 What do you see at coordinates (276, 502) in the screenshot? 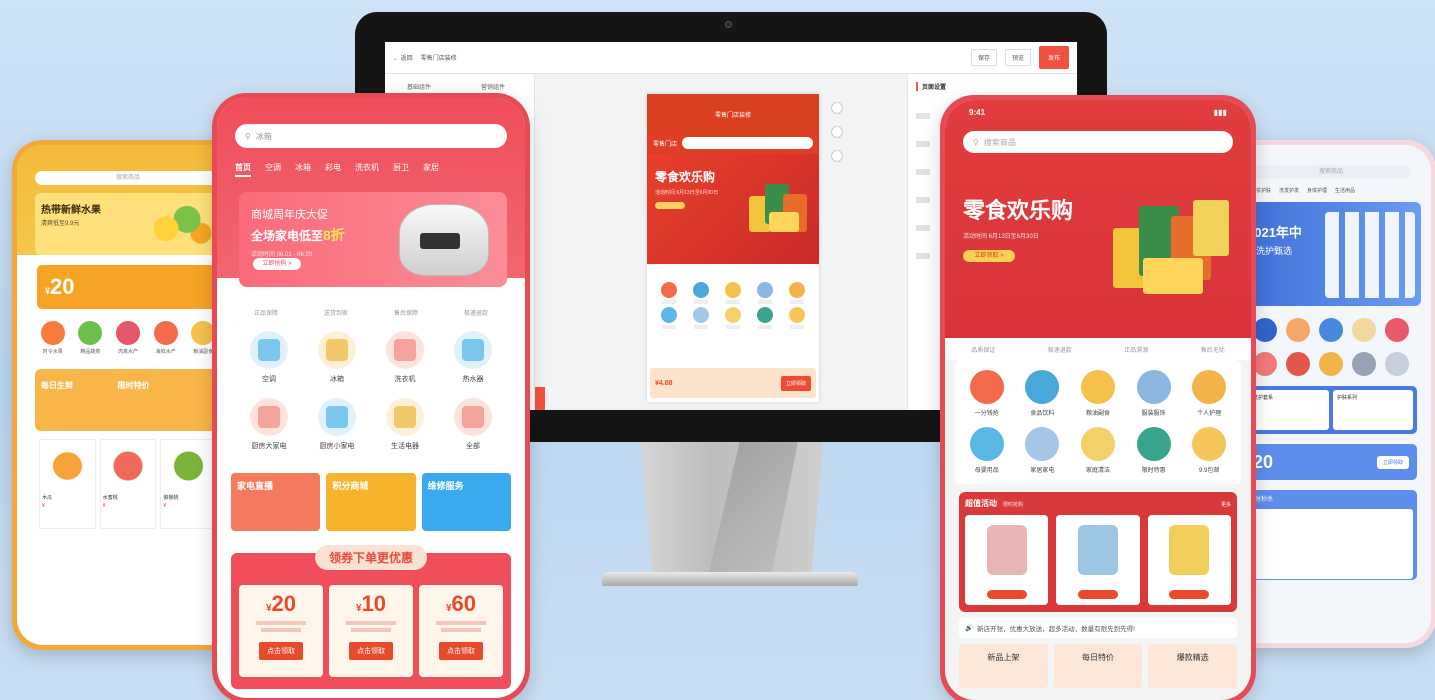
I see `service-live: 家电直播` at bounding box center [276, 502].